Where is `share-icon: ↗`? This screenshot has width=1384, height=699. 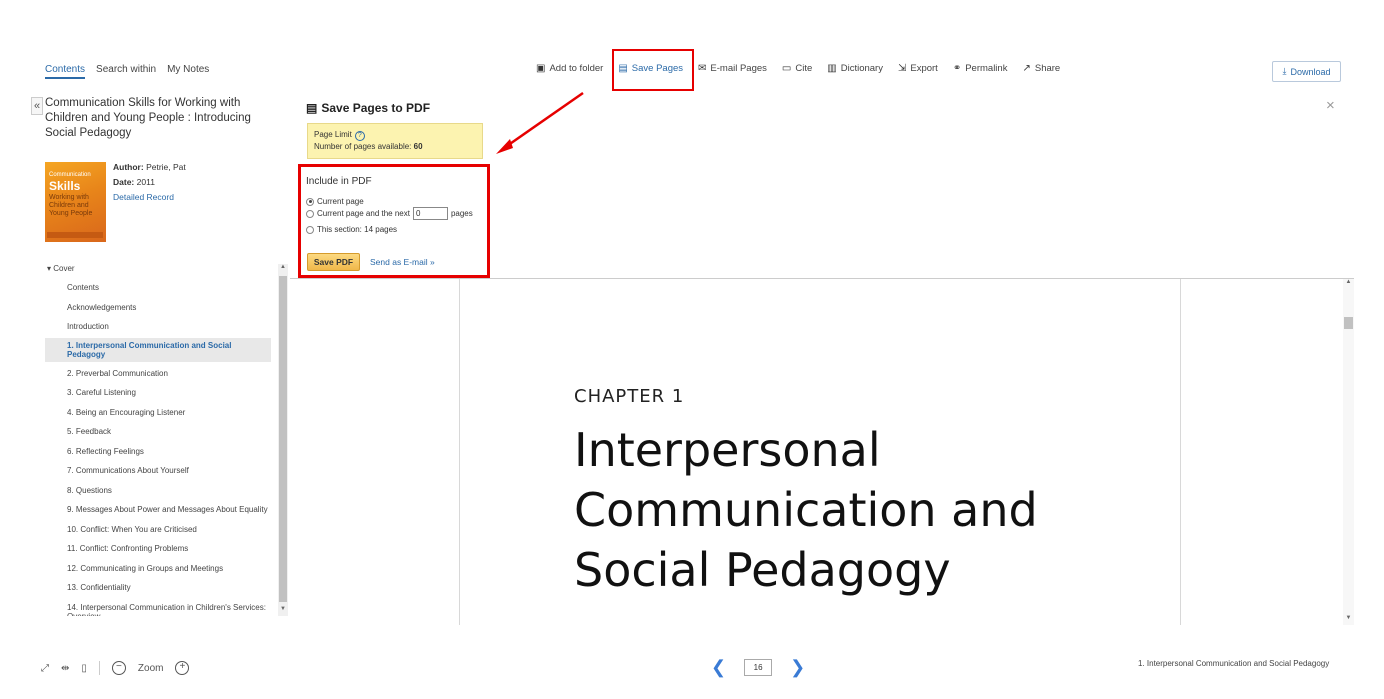
share-icon: ↗ is located at coordinates (1026, 68).